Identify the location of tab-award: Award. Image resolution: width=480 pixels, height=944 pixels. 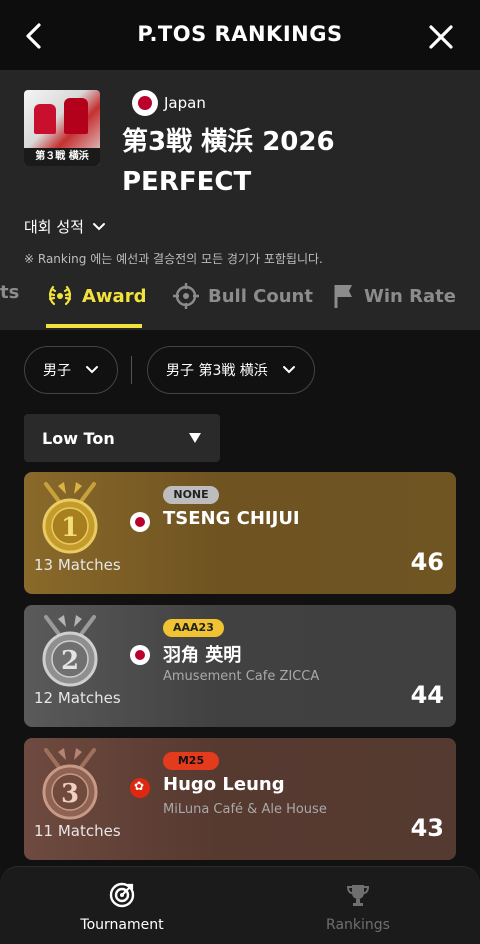
(96, 296).